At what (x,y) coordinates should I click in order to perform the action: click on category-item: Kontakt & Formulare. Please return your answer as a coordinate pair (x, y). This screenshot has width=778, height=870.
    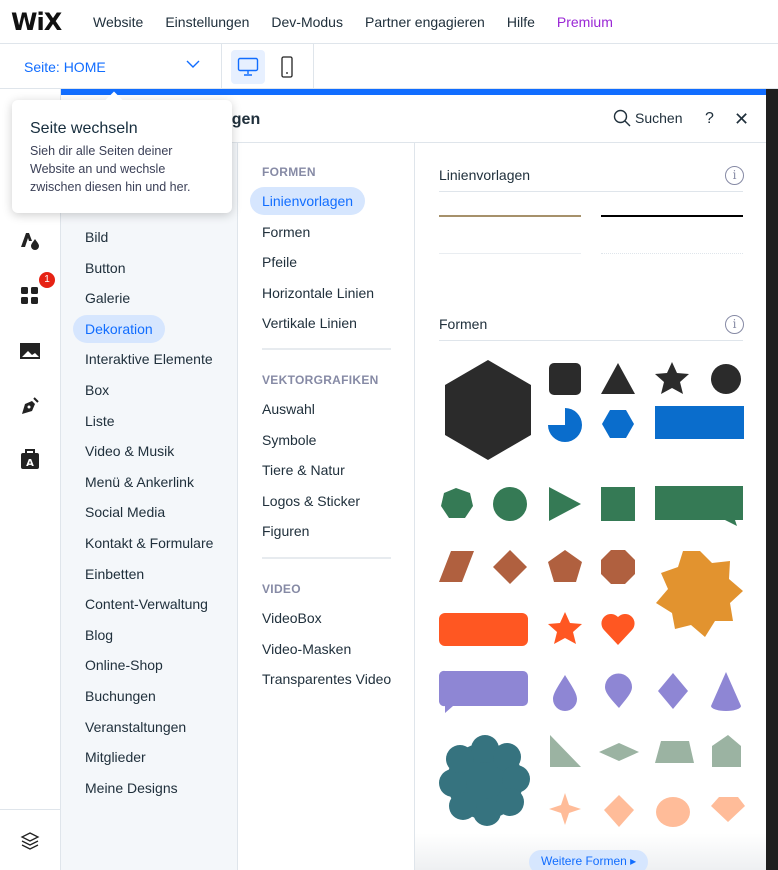
    Looking at the image, I should click on (149, 543).